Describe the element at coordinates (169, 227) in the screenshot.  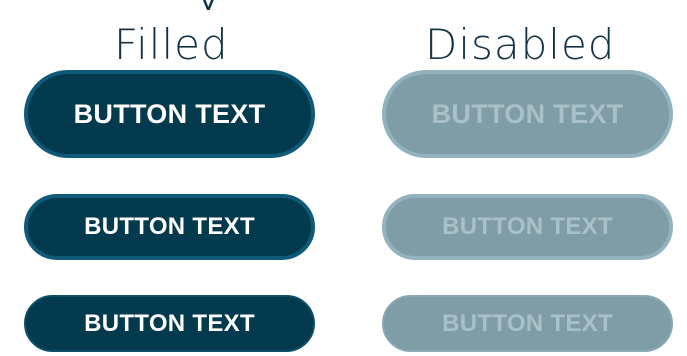
I see `filled-medium-button: BUTTON TEXT` at that location.